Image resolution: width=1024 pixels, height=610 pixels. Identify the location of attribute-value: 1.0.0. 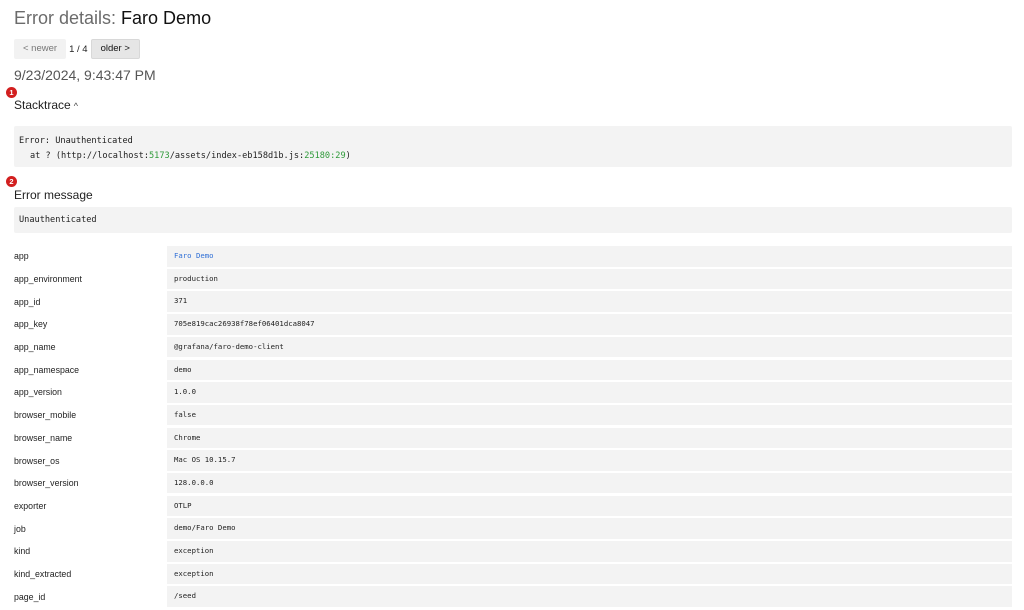
(589, 392).